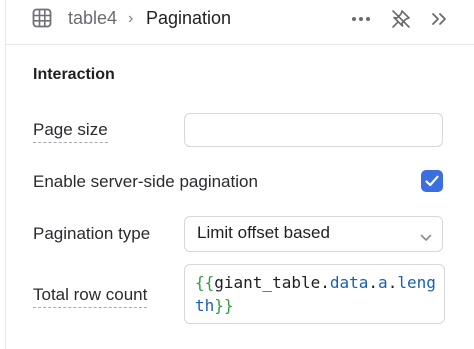  What do you see at coordinates (416, 282) in the screenshot?
I see `template-property: leng` at bounding box center [416, 282].